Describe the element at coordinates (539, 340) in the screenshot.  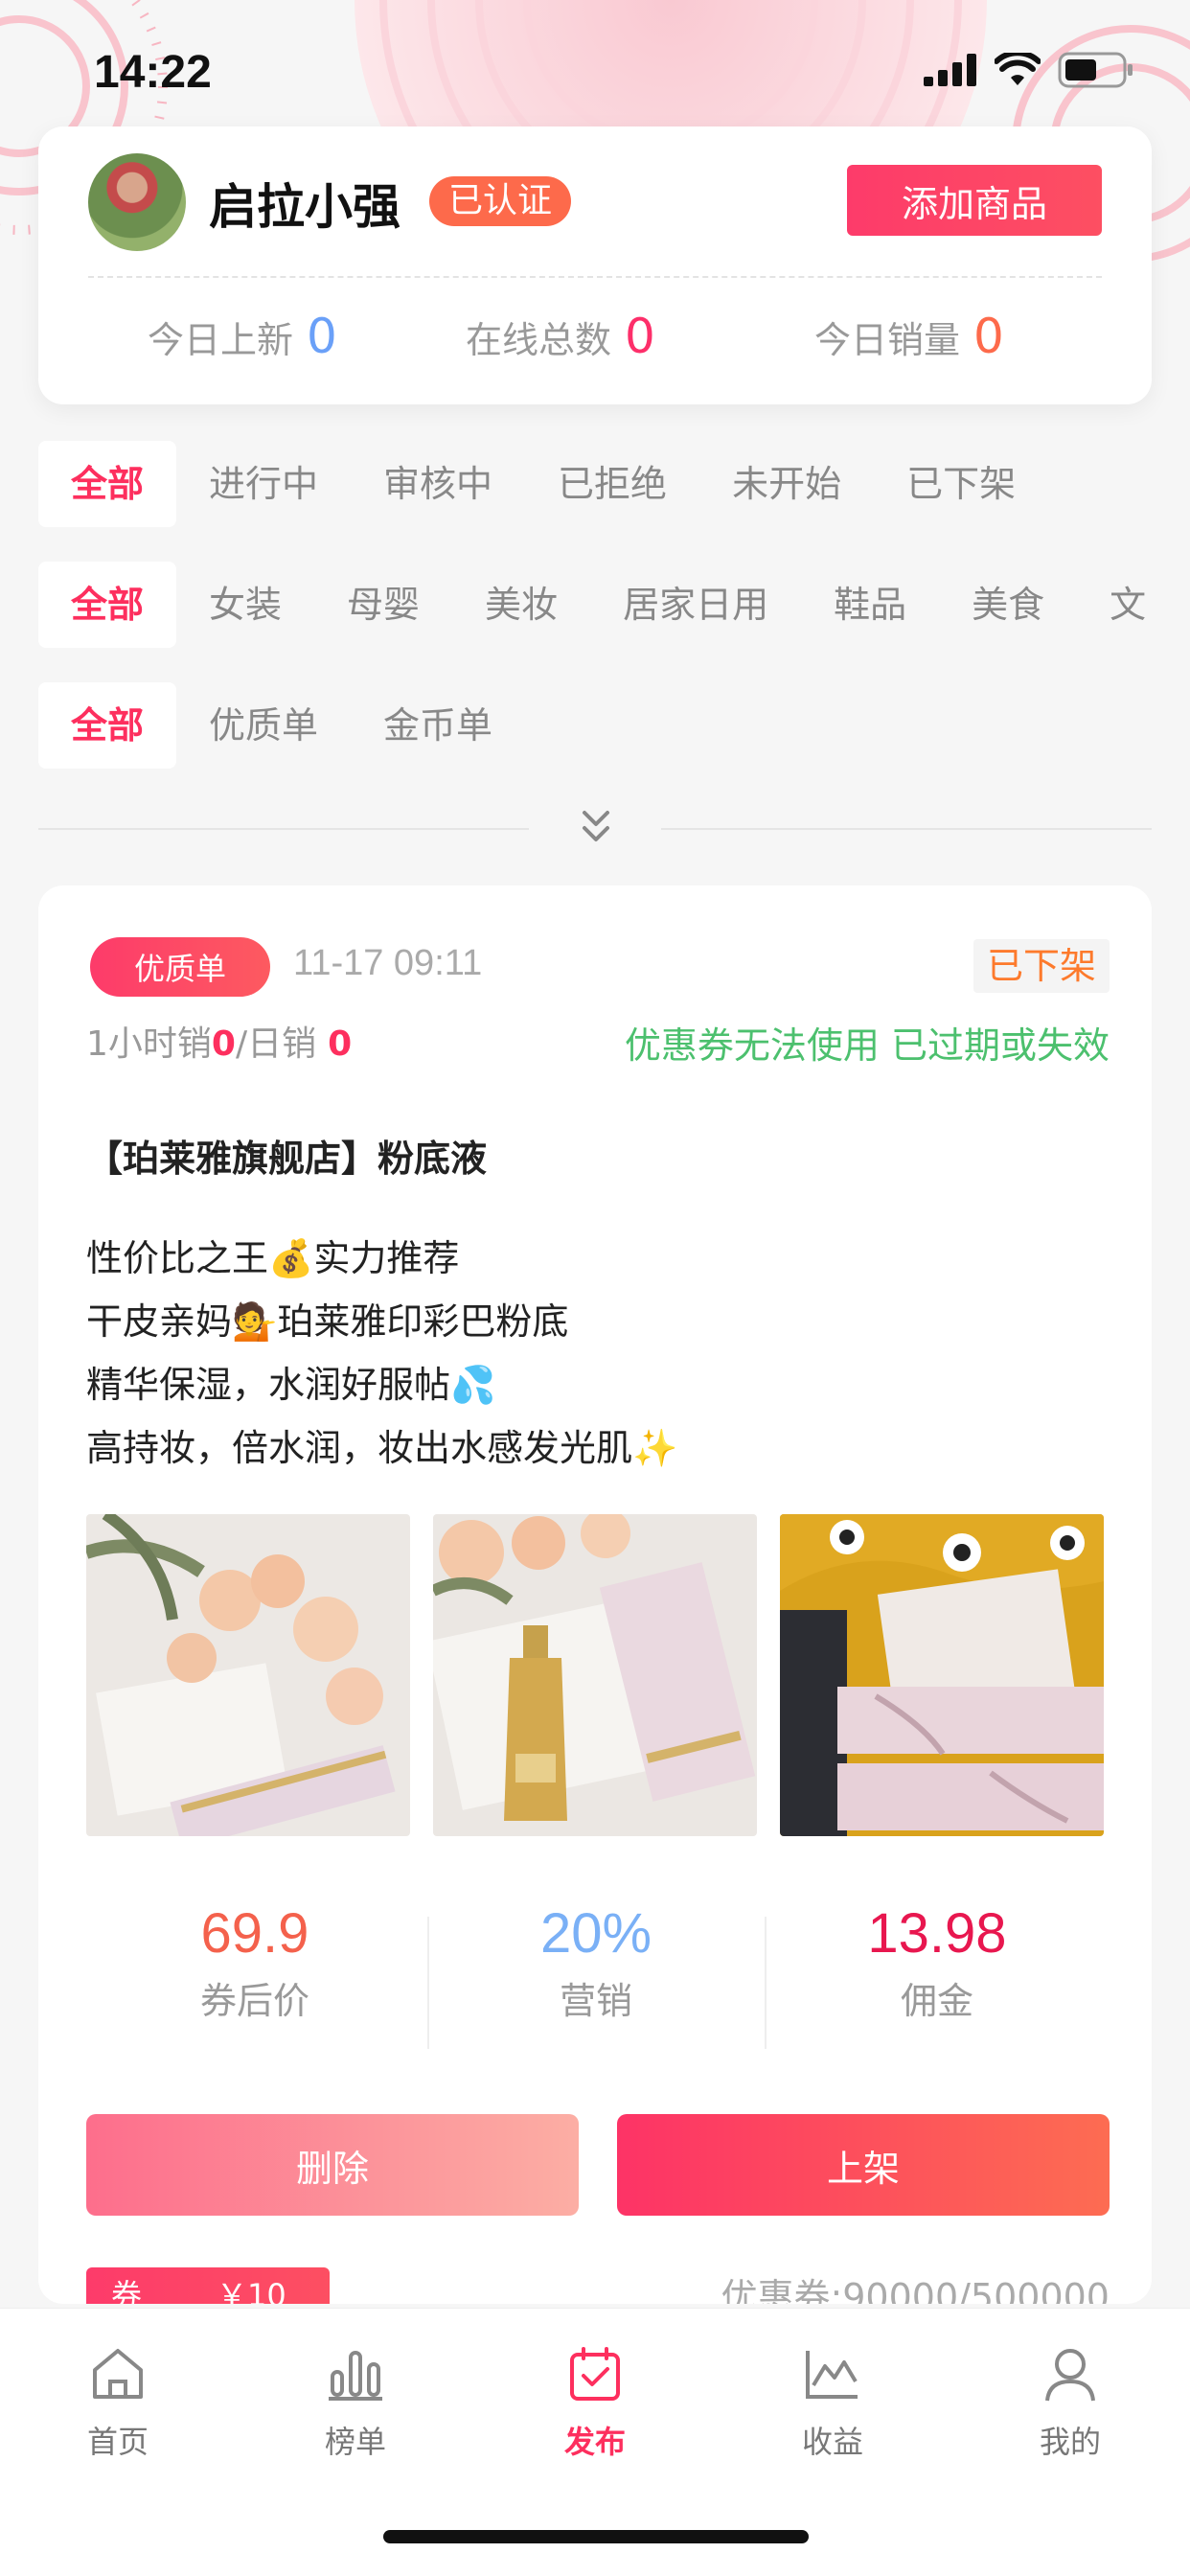
I see `stat-label: 在线总数` at that location.